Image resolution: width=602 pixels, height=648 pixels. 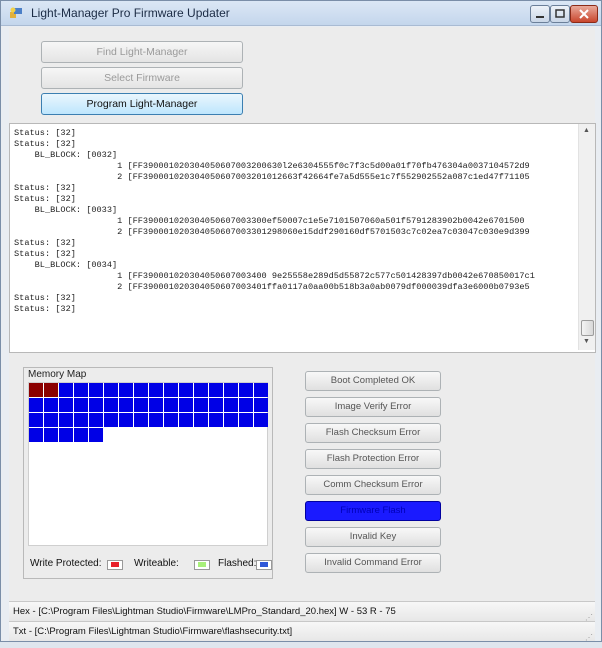 I want to click on legend-writeable-label: Writeable:, so click(x=156, y=563).